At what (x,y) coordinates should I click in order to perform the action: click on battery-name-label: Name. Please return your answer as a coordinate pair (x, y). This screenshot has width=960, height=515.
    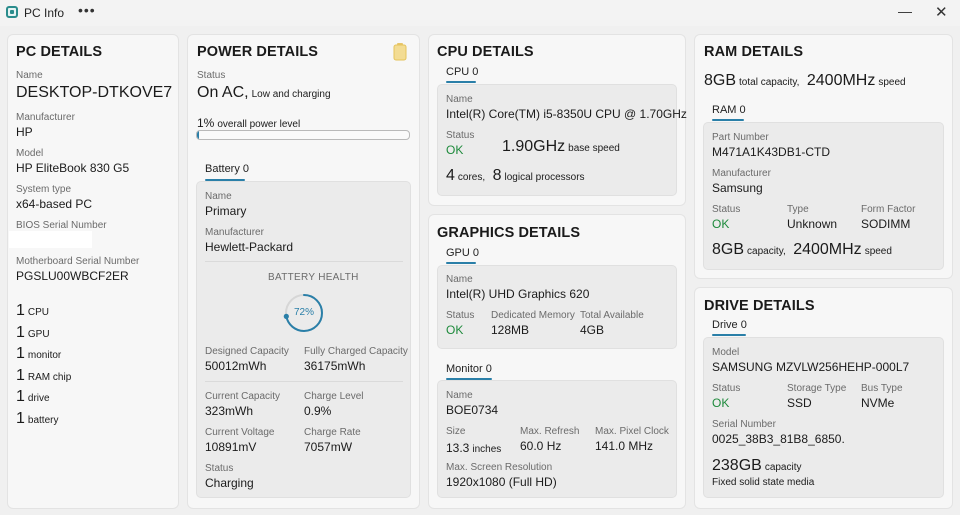
    Looking at the image, I should click on (218, 196).